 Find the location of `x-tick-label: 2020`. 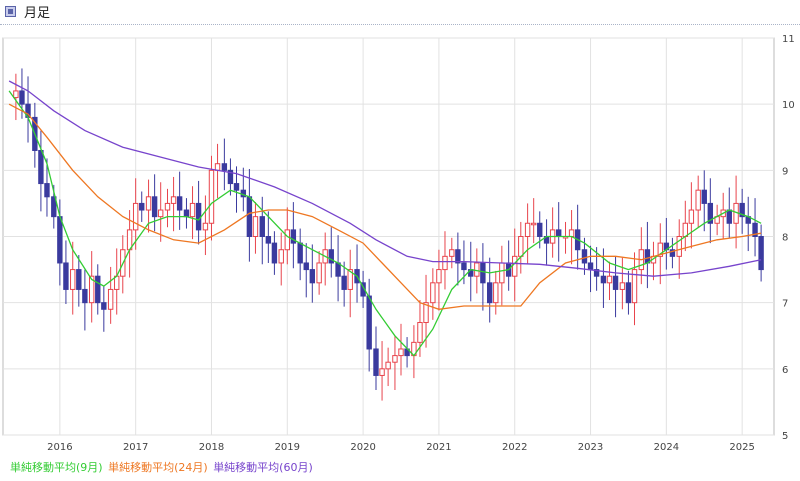

x-tick-label: 2020 is located at coordinates (362, 447).